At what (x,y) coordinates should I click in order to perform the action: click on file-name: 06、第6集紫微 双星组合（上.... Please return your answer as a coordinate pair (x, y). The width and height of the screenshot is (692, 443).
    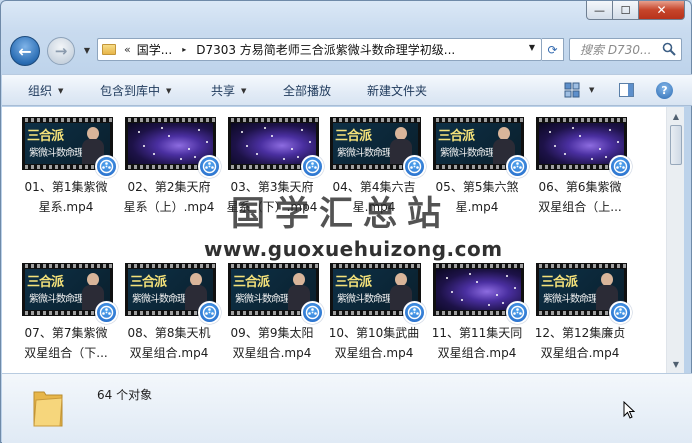
    Looking at the image, I should click on (580, 197).